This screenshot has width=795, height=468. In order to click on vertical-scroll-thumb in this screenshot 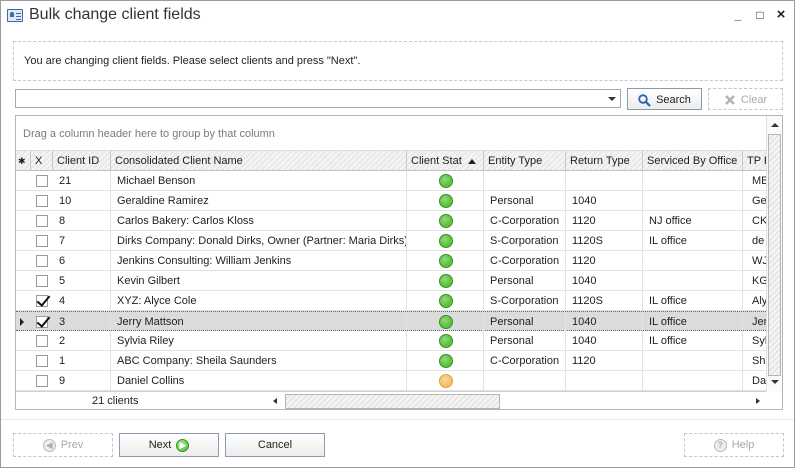, I will do `click(774, 255)`.